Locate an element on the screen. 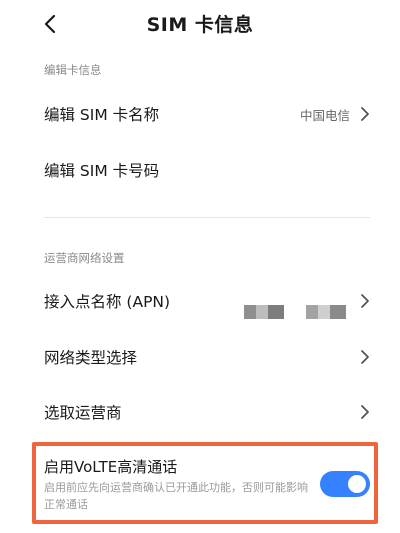 The width and height of the screenshot is (400, 533). section-label-carrier: 运营商网络设置 is located at coordinates (84, 258).